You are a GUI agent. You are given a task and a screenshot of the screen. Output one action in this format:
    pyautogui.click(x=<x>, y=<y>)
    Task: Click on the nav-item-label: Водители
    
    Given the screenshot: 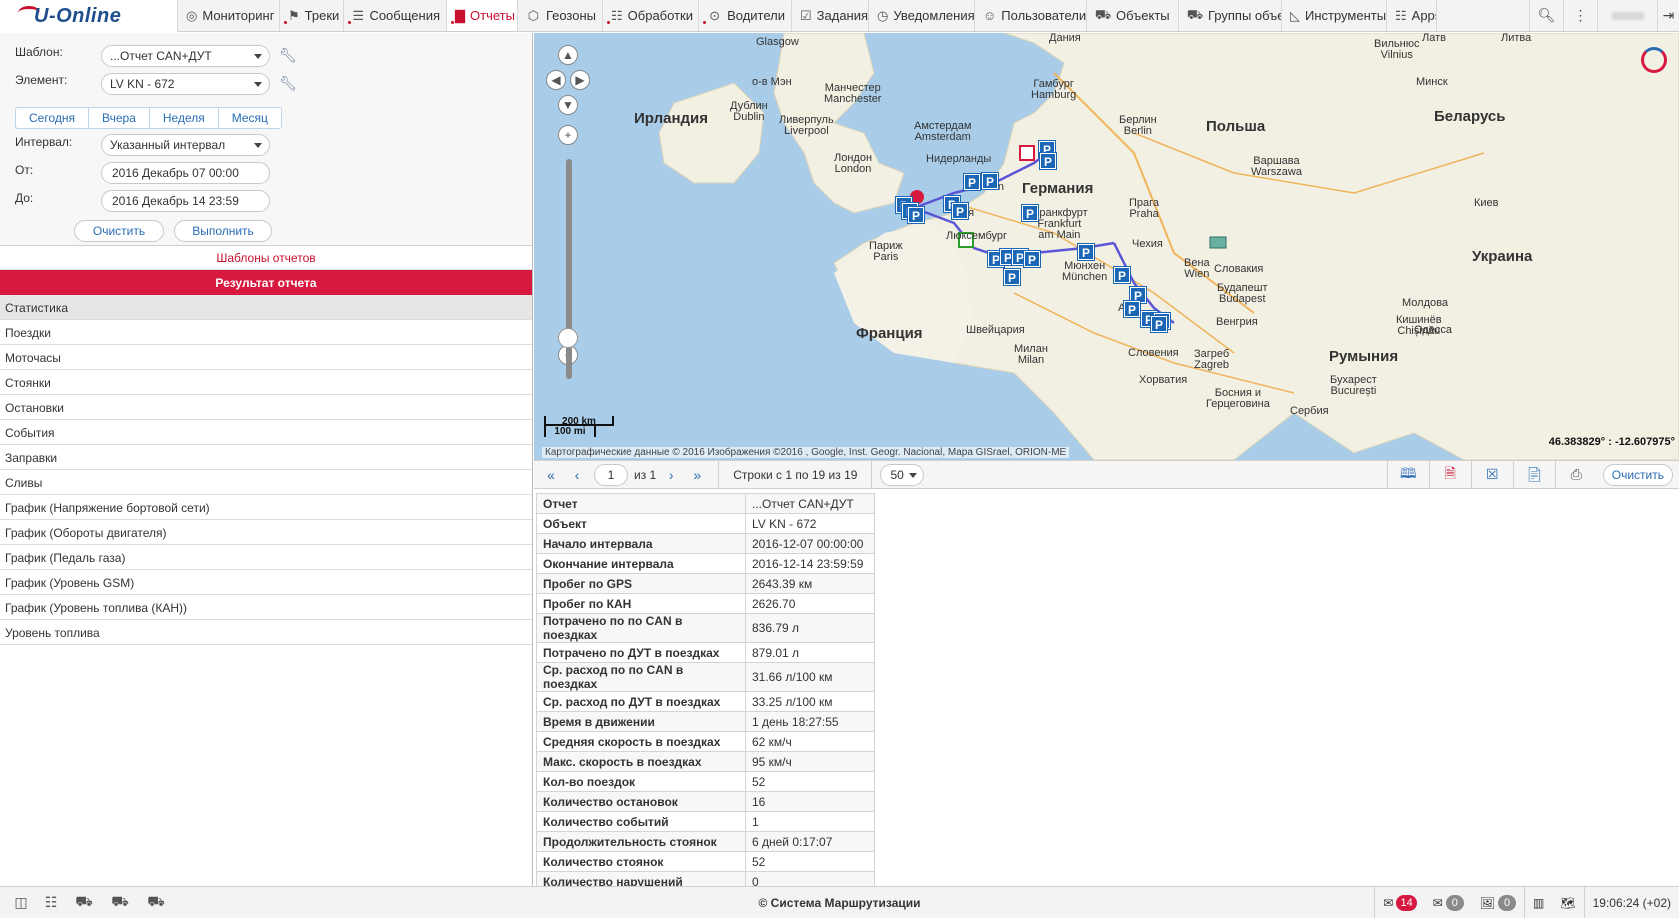 What is the action you would take?
    pyautogui.click(x=756, y=15)
    